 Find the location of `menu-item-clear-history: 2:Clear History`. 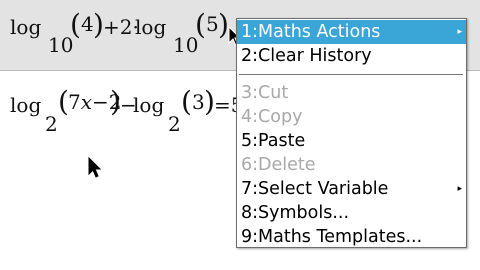

menu-item-clear-history: 2:Clear History is located at coordinates (351, 56).